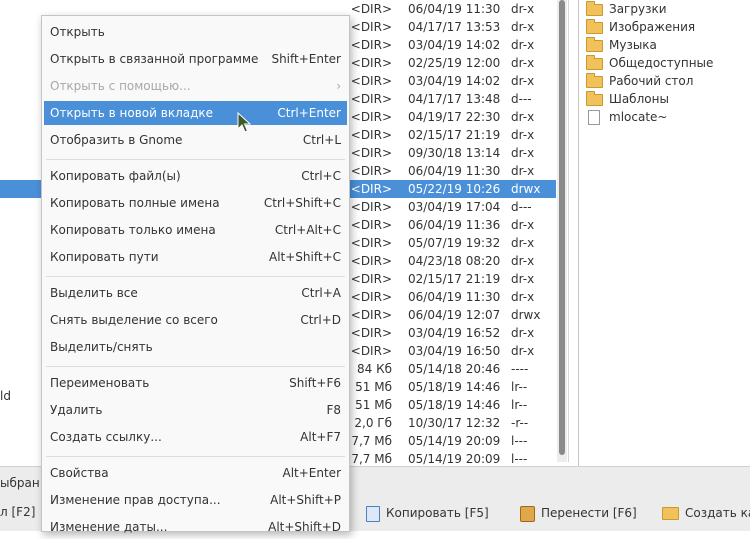  What do you see at coordinates (195, 176) in the screenshot?
I see `menu-item: Копировать файл(ы) Ctrl+C` at bounding box center [195, 176].